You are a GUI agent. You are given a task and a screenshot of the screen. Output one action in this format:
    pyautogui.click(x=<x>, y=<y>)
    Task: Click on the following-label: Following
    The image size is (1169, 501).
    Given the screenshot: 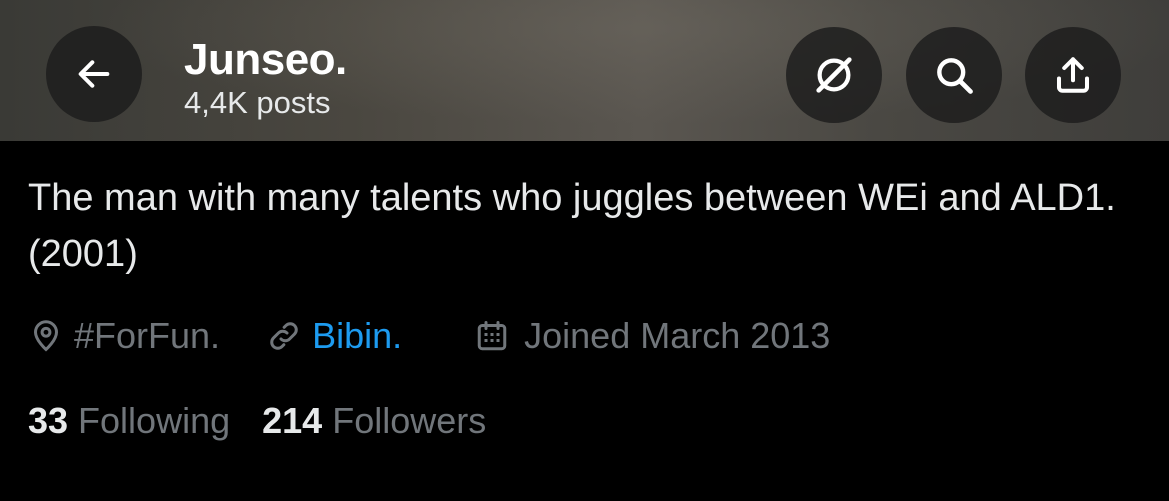 What is the action you would take?
    pyautogui.click(x=154, y=420)
    